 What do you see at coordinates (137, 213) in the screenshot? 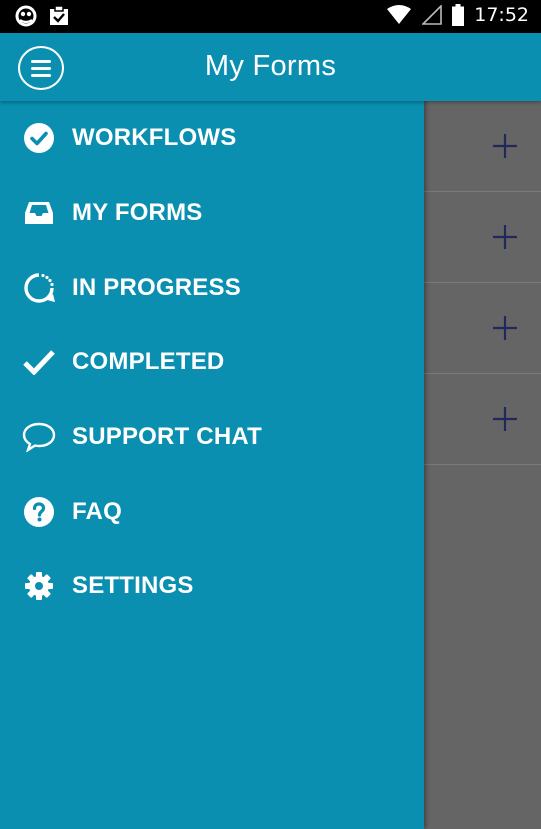
I see `nav-item-label: MY FORMS` at bounding box center [137, 213].